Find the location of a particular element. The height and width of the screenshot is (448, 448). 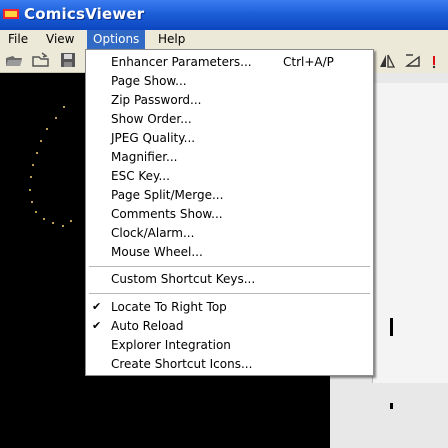

menu-item-locate-to-right-top: ✔ Locate To Right Top is located at coordinates (229, 307).